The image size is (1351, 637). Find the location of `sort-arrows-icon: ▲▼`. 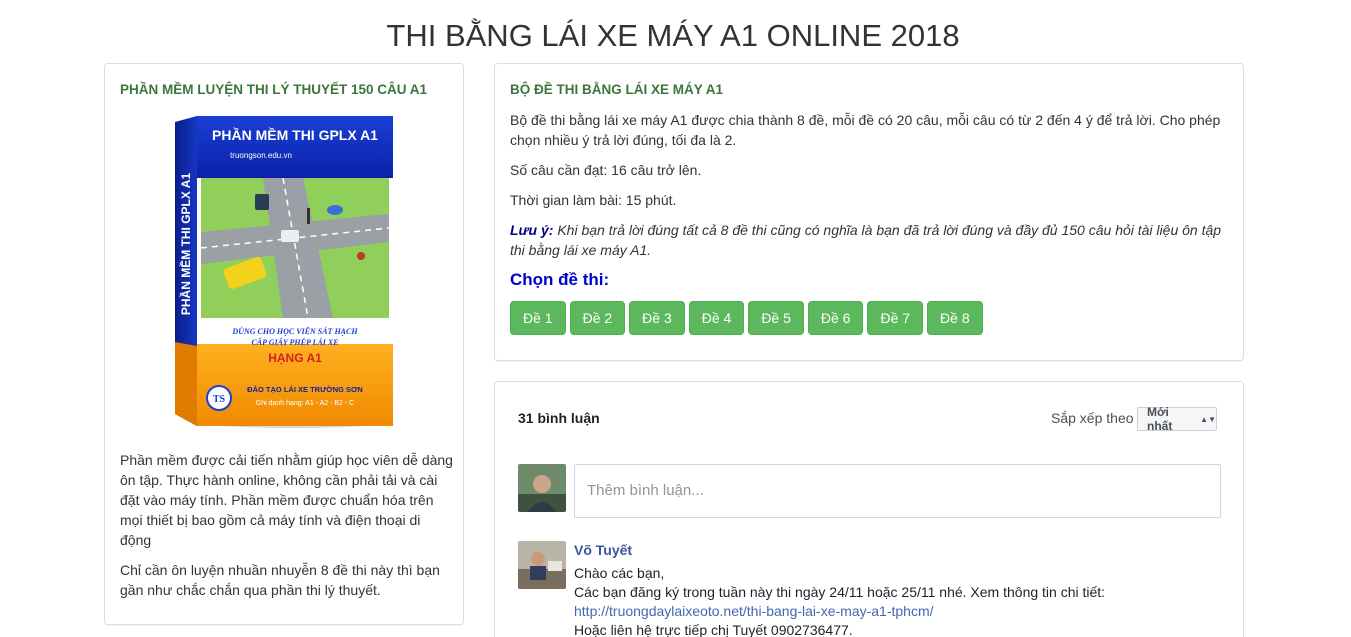

sort-arrows-icon: ▲▼ is located at coordinates (1208, 419).